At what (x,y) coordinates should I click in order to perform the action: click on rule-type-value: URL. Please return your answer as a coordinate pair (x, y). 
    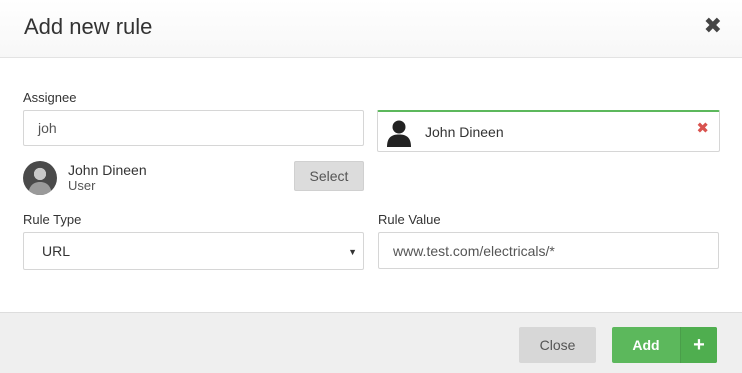
    Looking at the image, I should click on (56, 251).